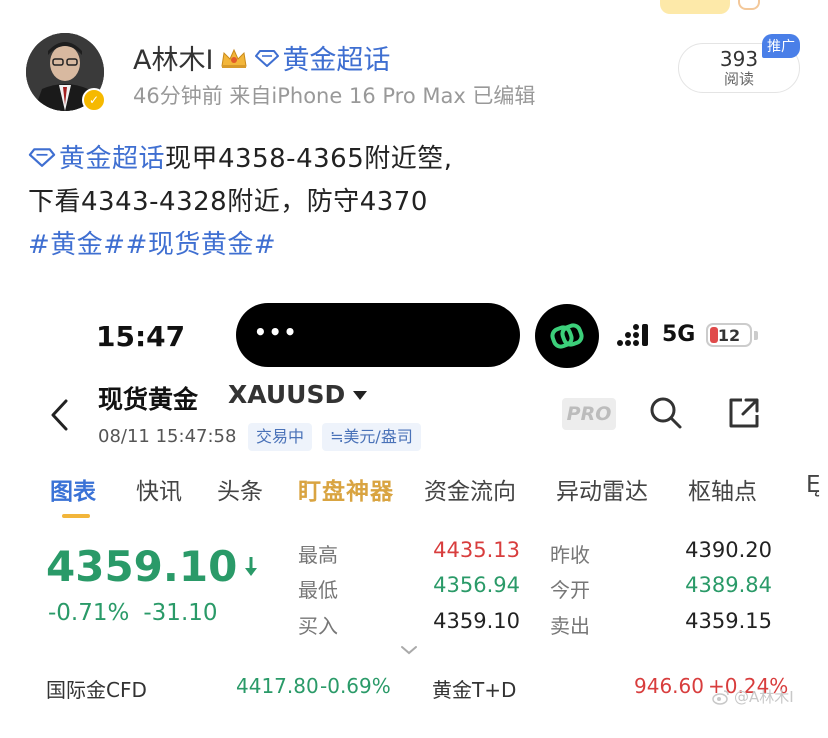  What do you see at coordinates (476, 621) in the screenshot?
I see `bid-value: 4359.10` at bounding box center [476, 621].